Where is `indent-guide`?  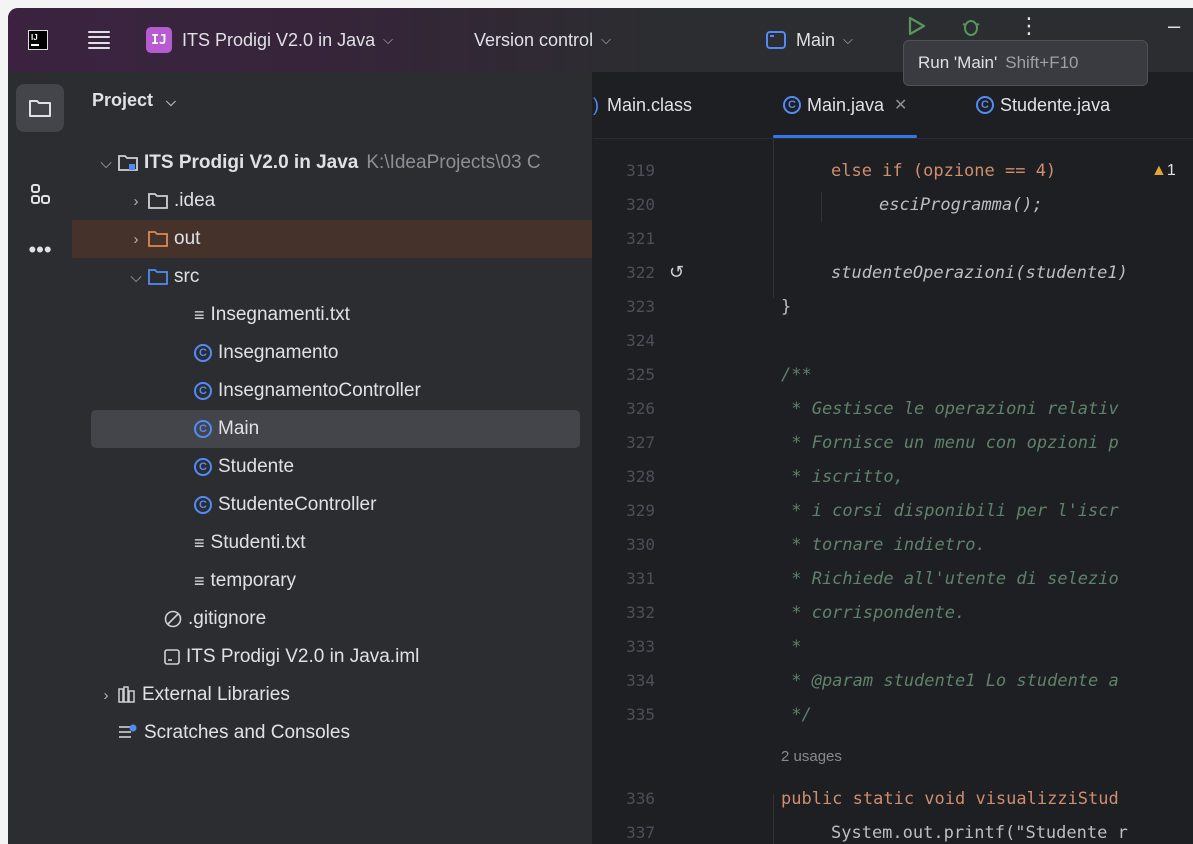
indent-guide is located at coordinates (773, 218).